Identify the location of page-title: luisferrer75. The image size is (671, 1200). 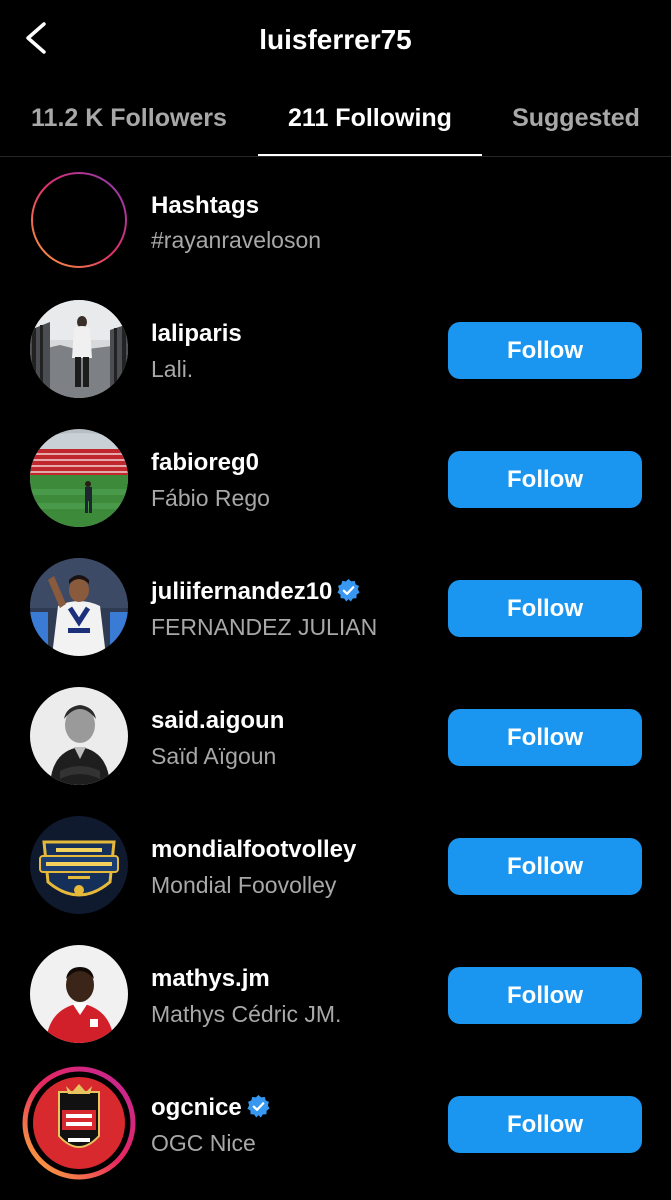
(335, 39).